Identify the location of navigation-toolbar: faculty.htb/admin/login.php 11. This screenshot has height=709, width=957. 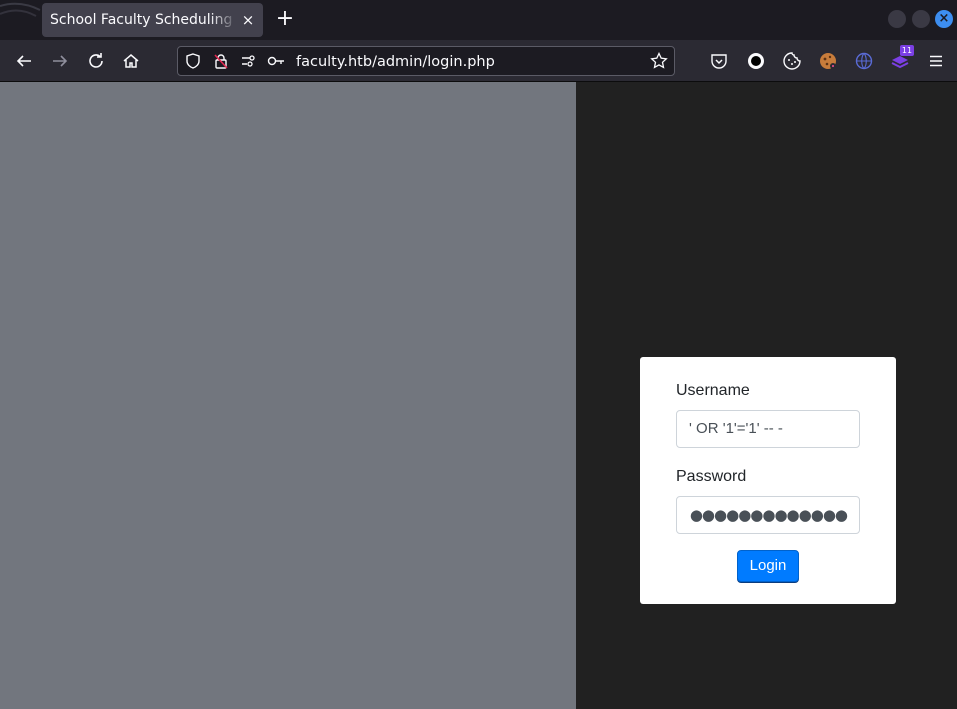
(478, 61).